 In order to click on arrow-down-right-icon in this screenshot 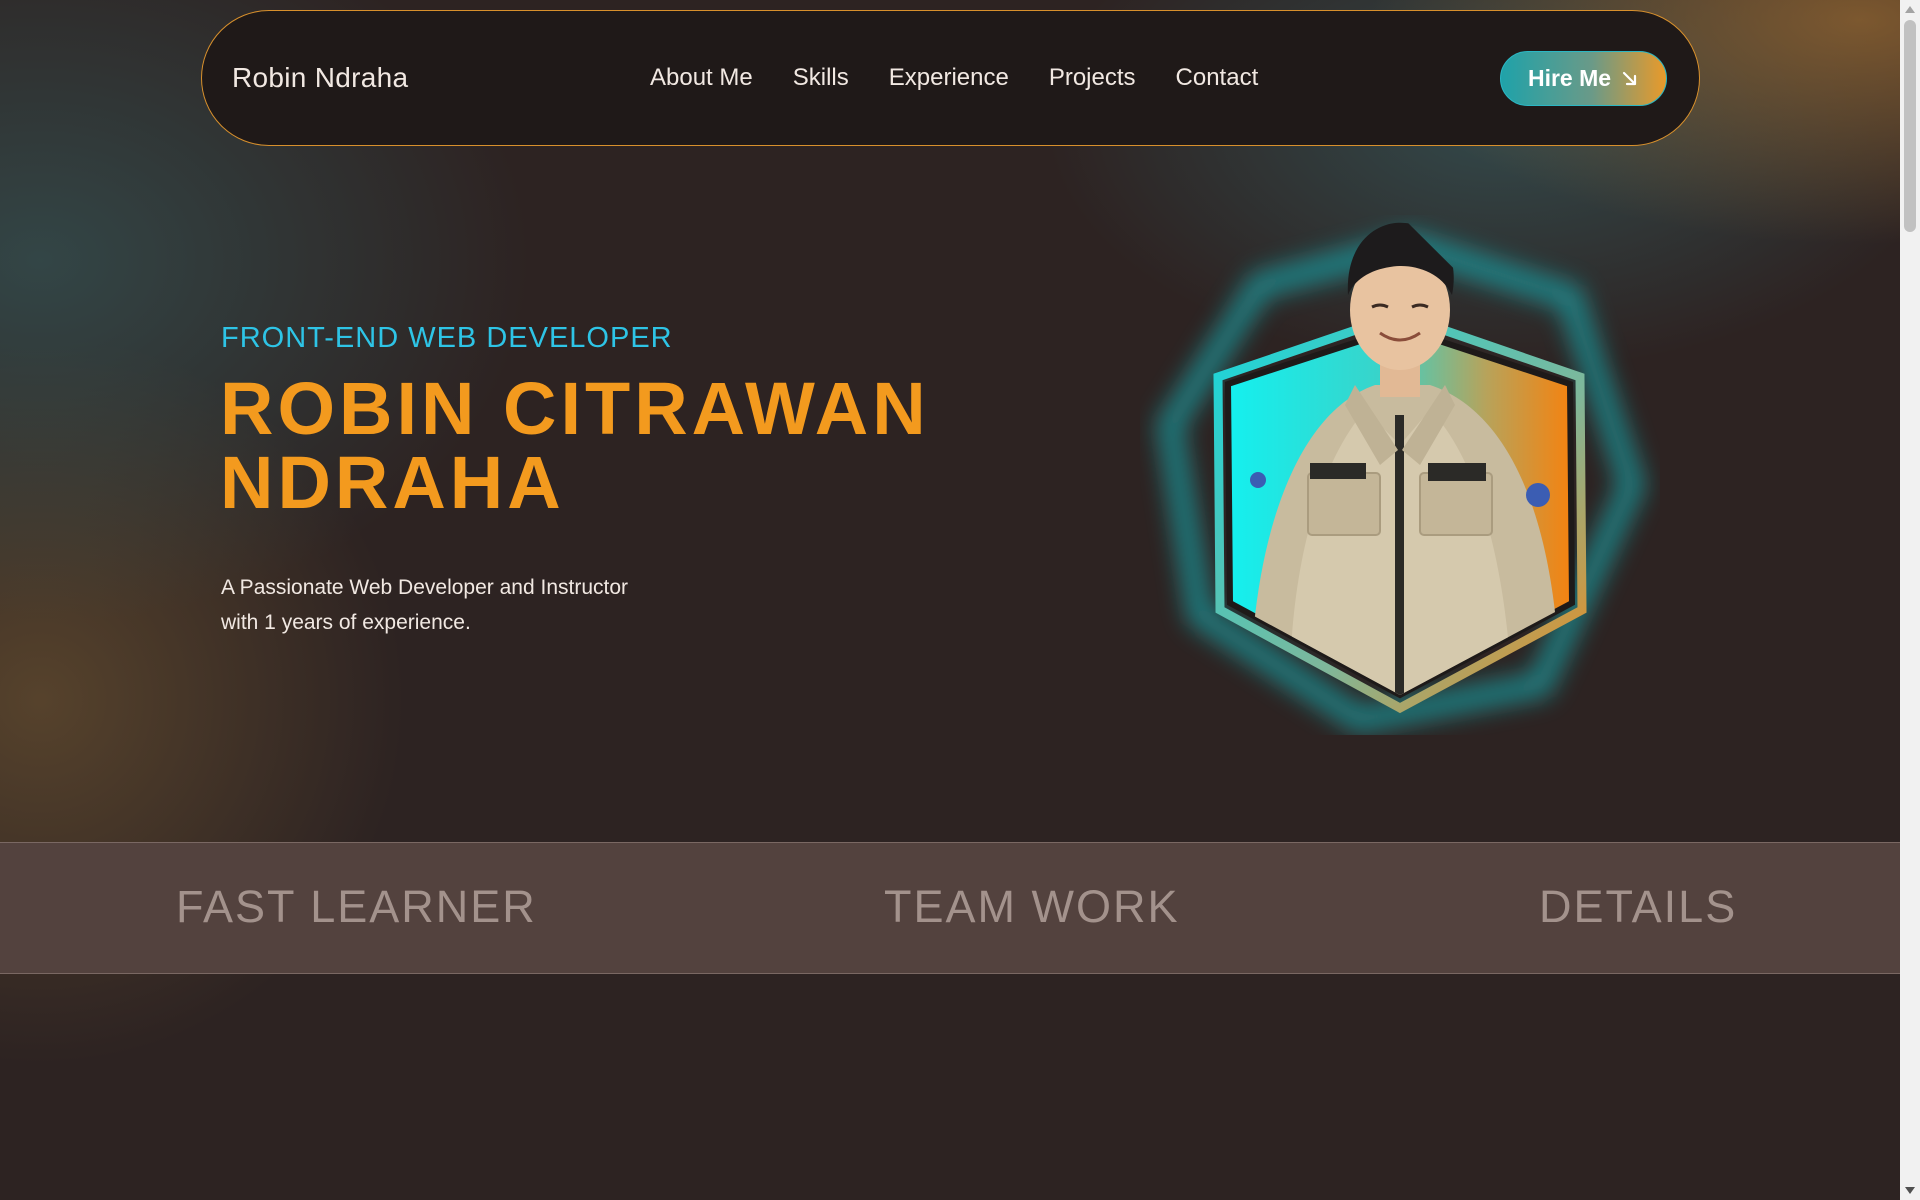, I will do `click(1629, 78)`.